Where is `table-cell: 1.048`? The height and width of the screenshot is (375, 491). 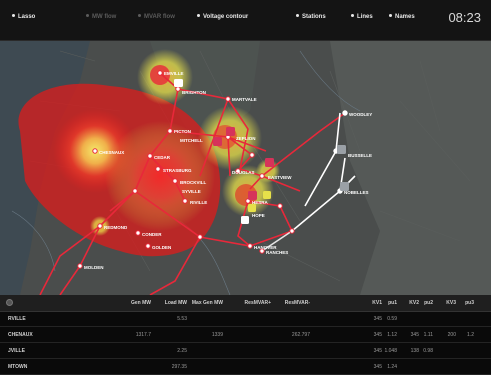 table-cell: 1.048 is located at coordinates (390, 351).